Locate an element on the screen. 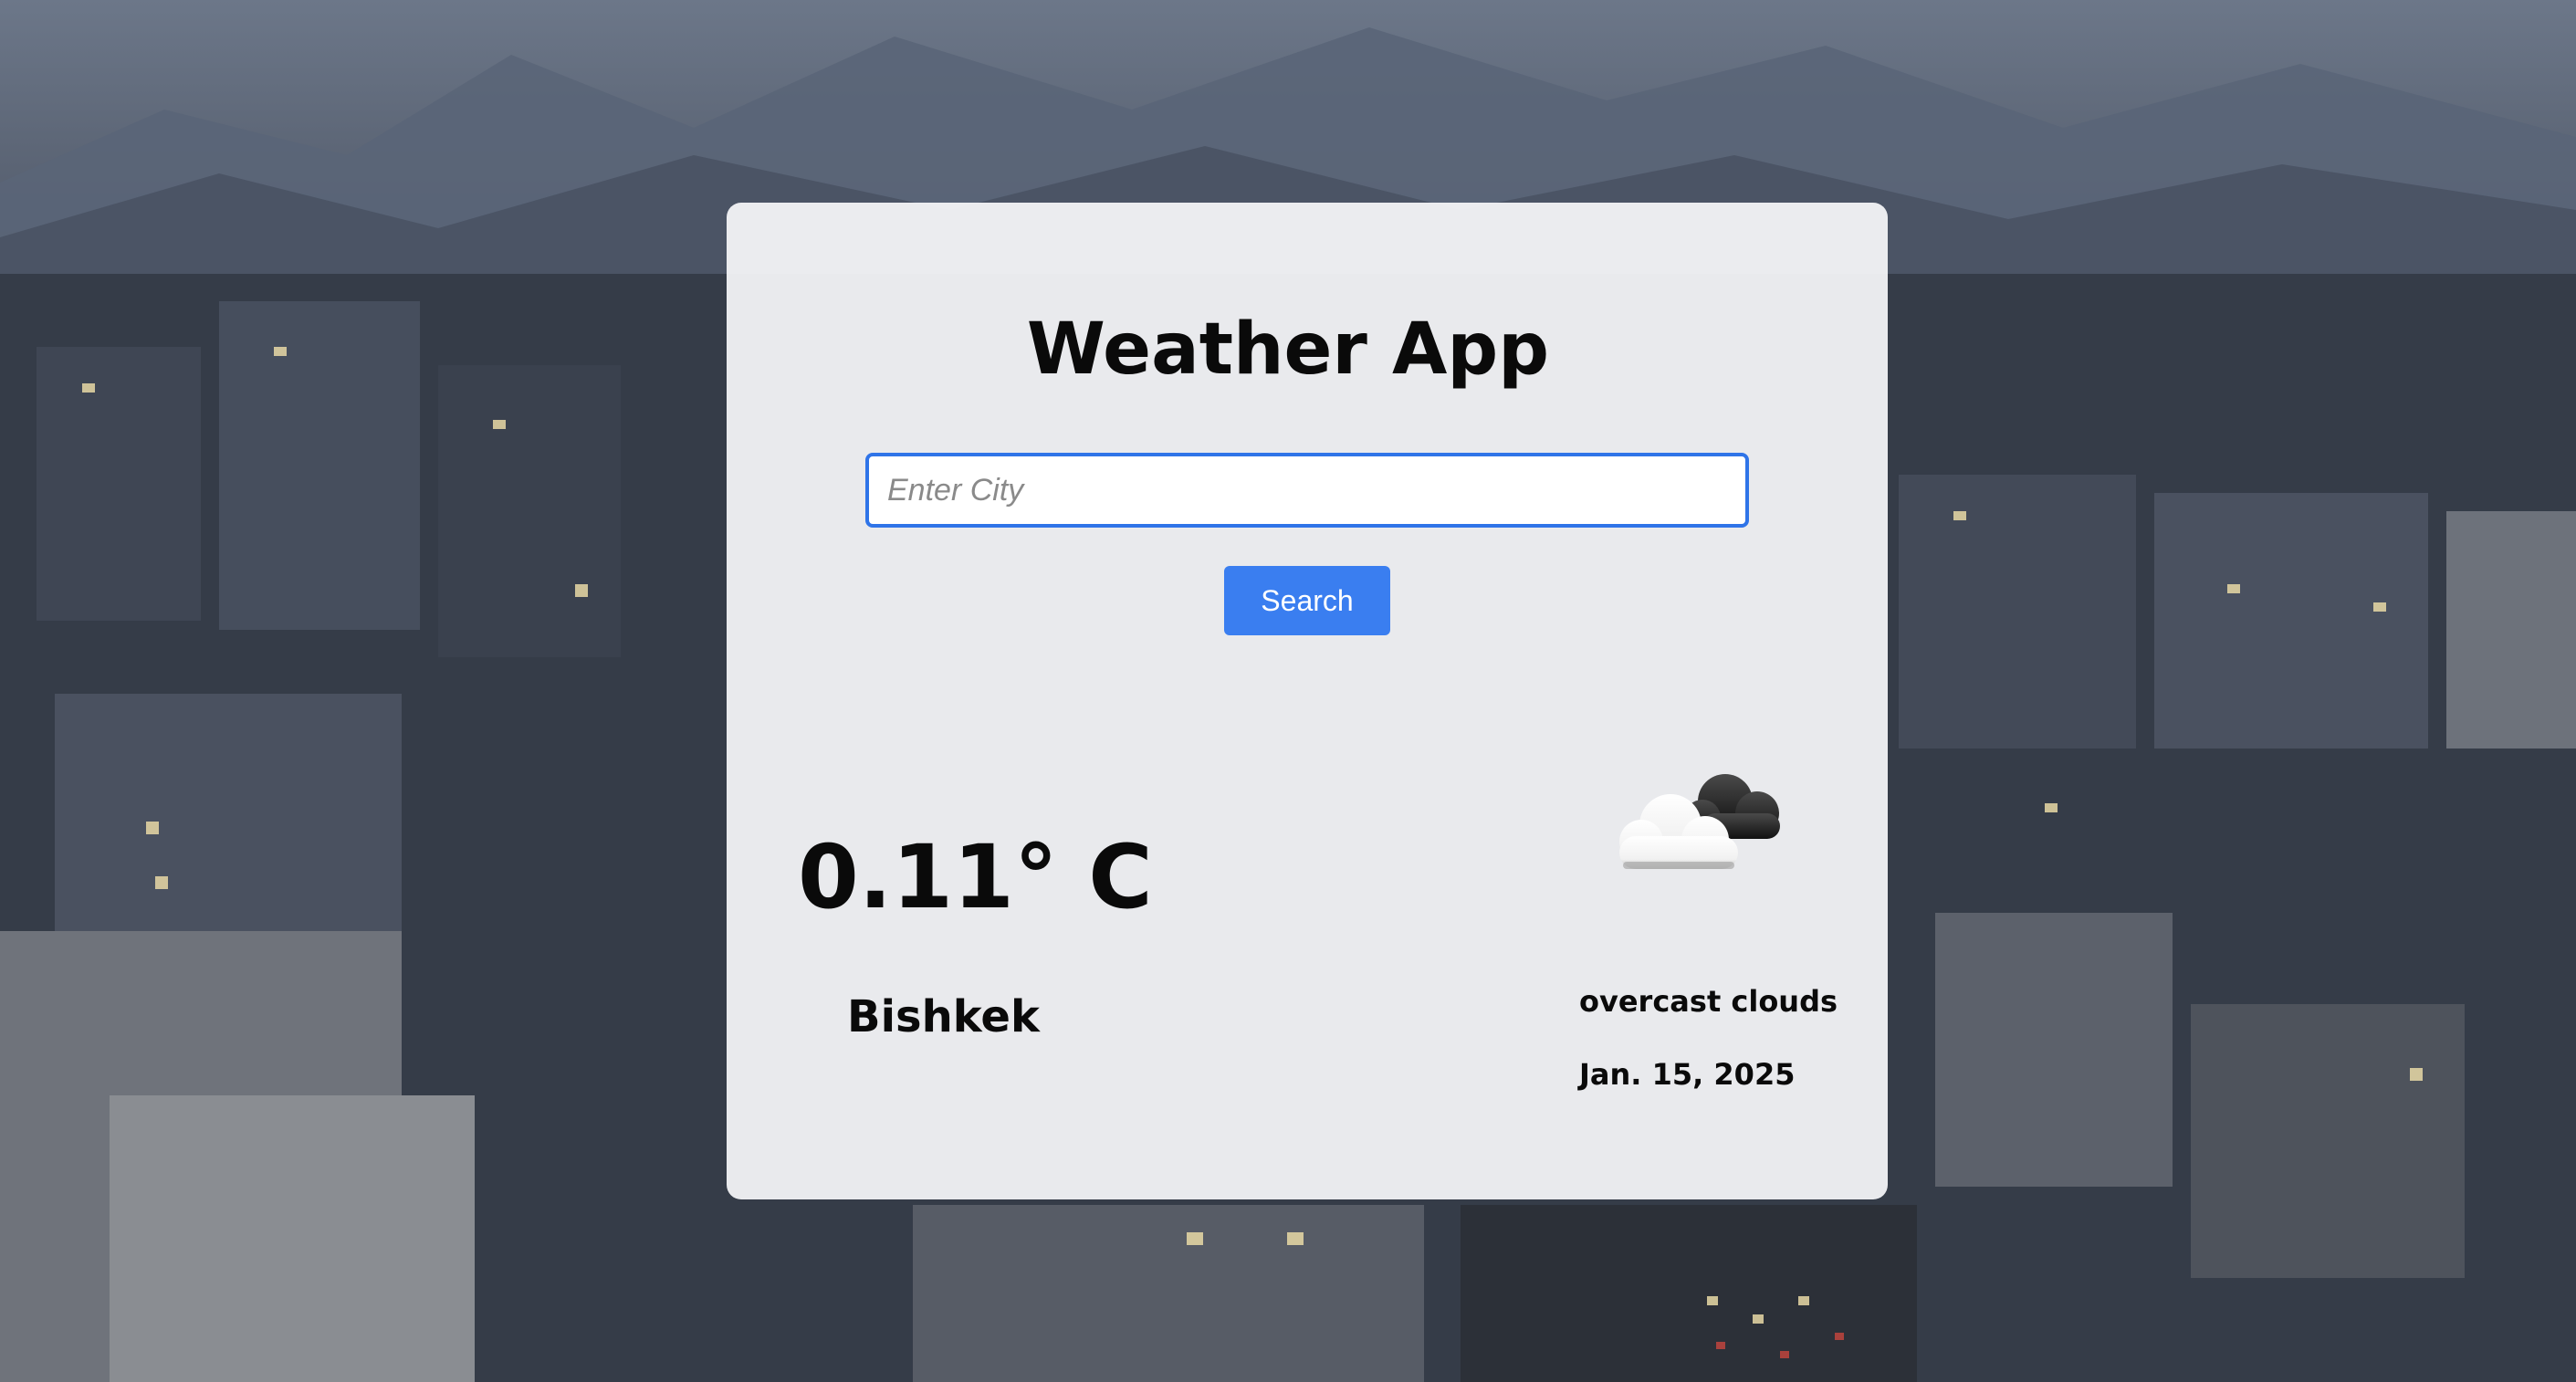 This screenshot has height=1382, width=2576. app-title: Weather App is located at coordinates (1288, 350).